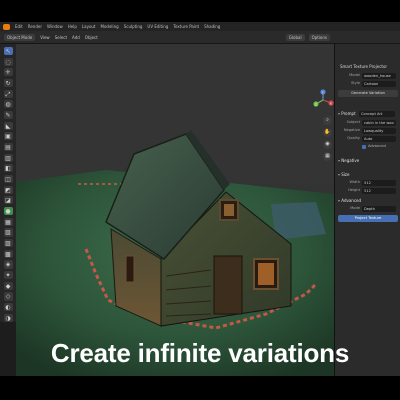  What do you see at coordinates (331, 103) in the screenshot?
I see `gizmo-axis-x: X` at bounding box center [331, 103].